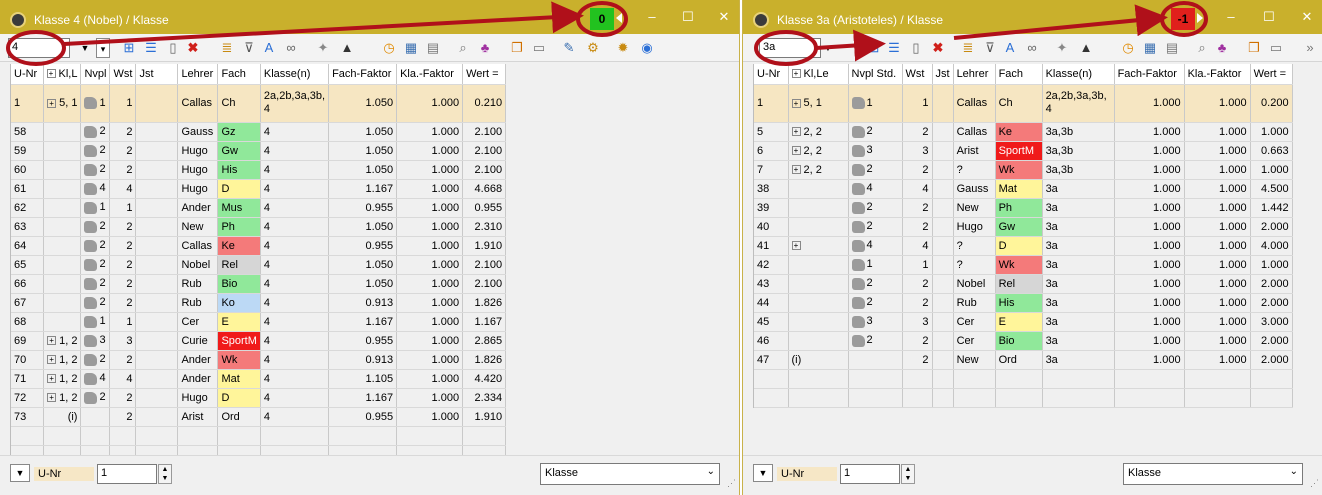  I want to click on table-row: 61 4 4 Hugo D 4 1.167 1.000 4.668, so click(259, 189).